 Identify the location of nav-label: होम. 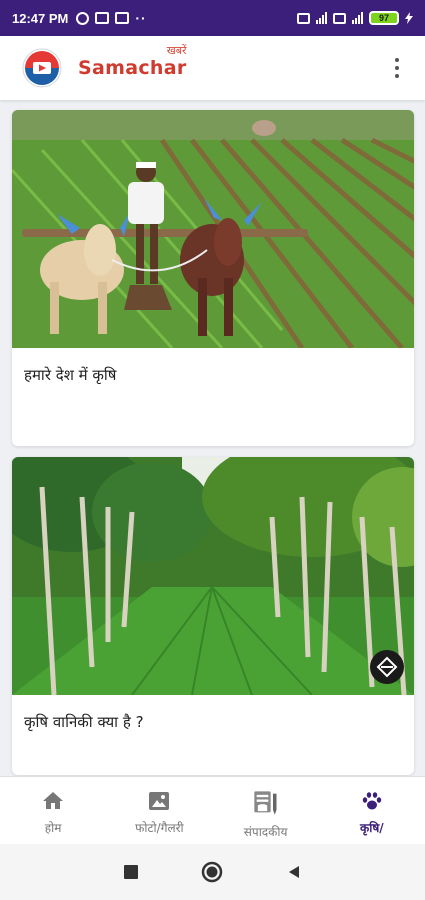
(53, 828).